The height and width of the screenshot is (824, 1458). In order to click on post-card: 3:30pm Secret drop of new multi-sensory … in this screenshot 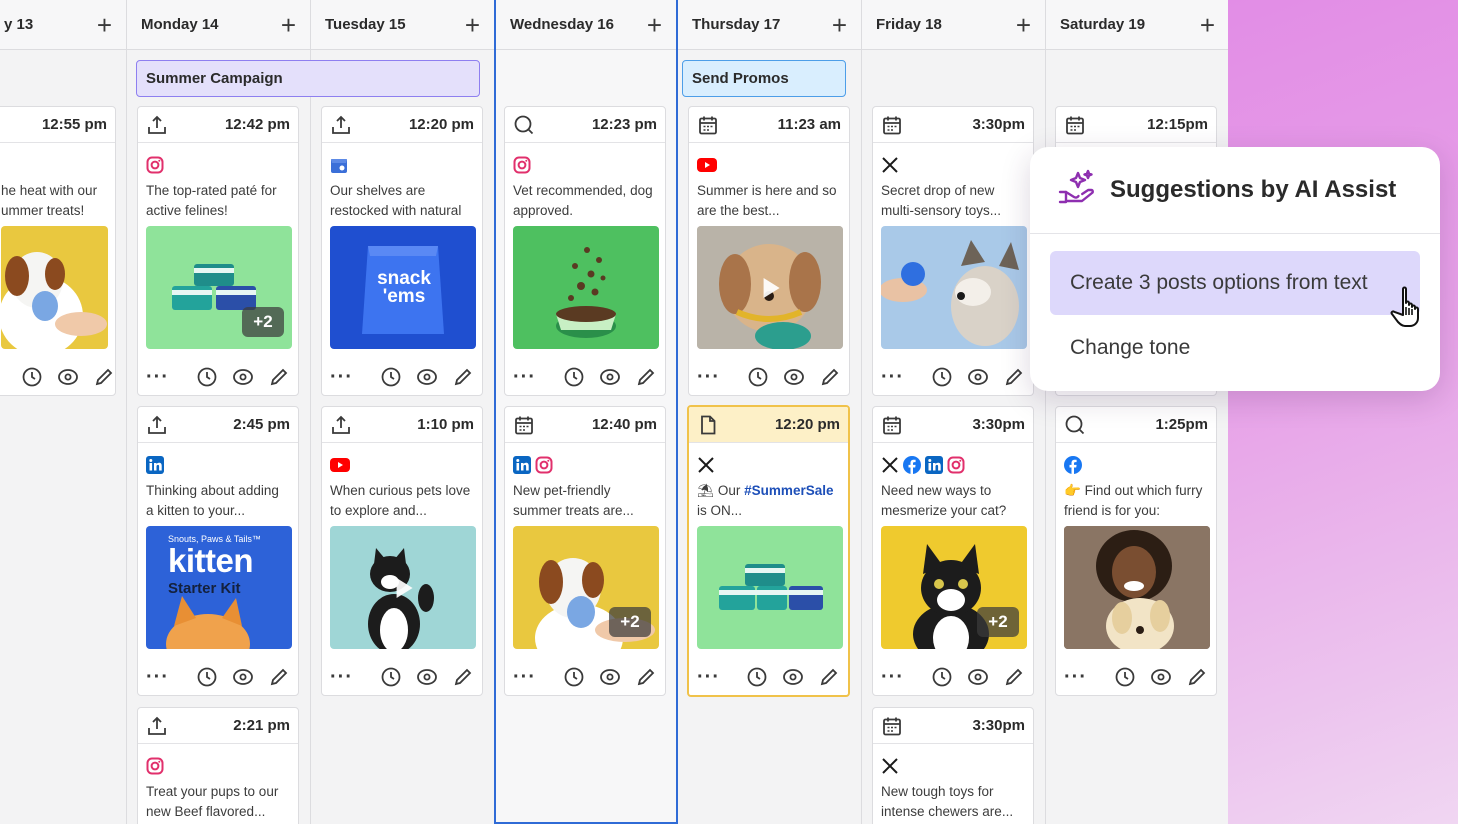, I will do `click(953, 251)`.